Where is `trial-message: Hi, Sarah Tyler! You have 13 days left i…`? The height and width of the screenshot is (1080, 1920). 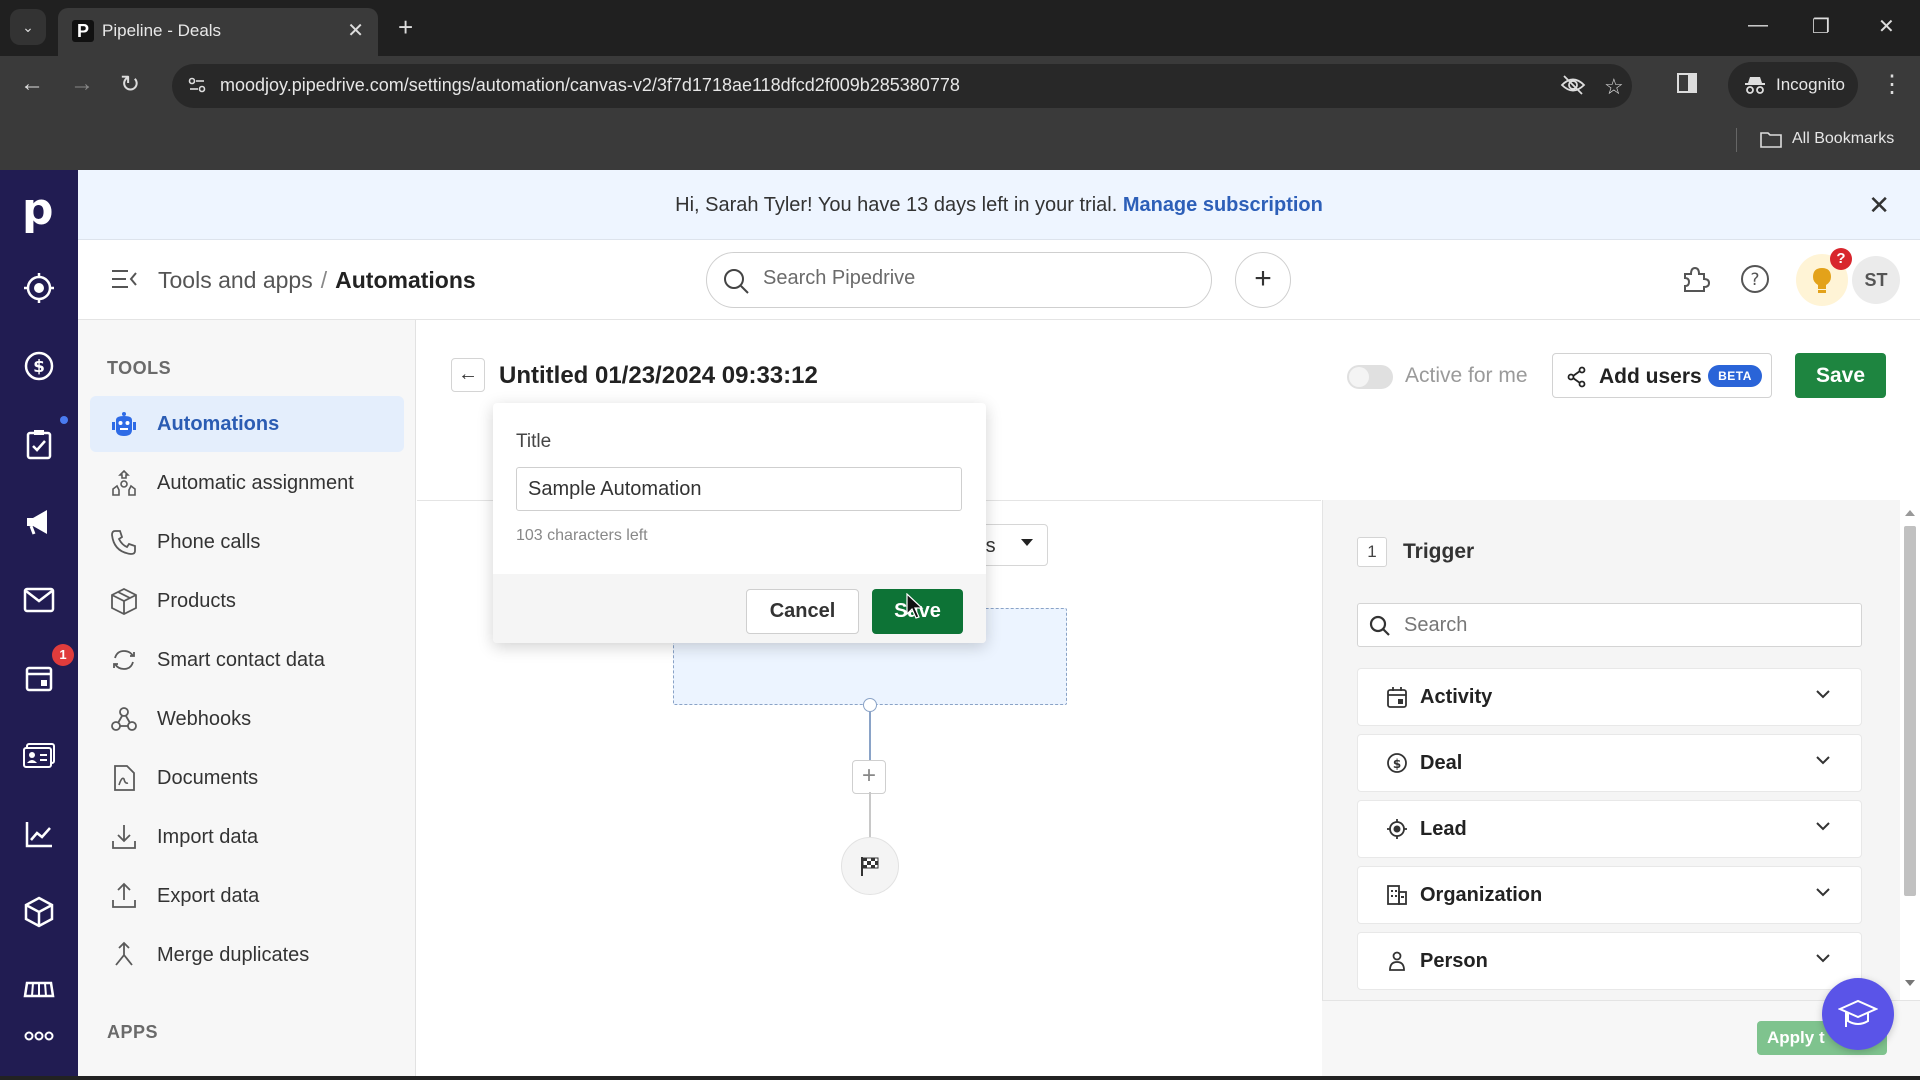 trial-message: Hi, Sarah Tyler! You have 13 days left i… is located at coordinates (999, 205).